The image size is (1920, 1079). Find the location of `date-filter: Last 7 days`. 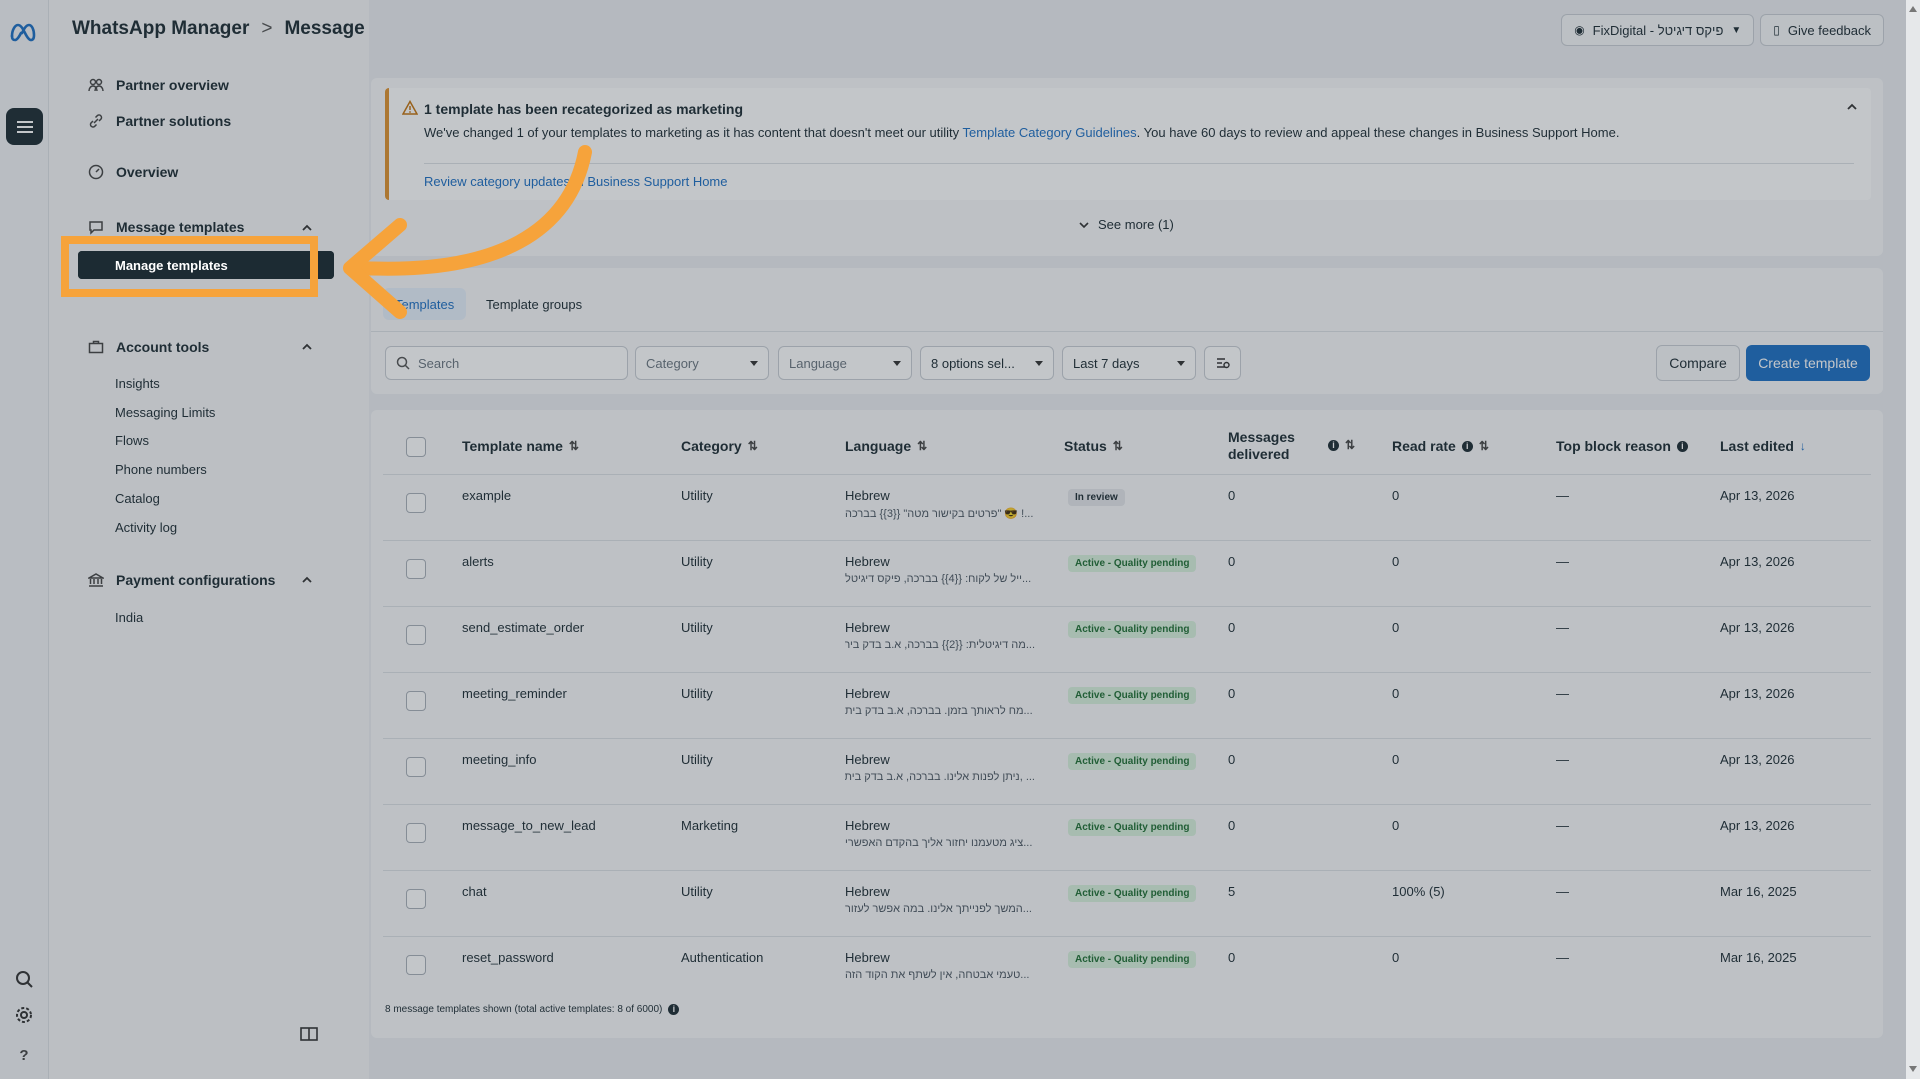

date-filter: Last 7 days is located at coordinates (1129, 363).